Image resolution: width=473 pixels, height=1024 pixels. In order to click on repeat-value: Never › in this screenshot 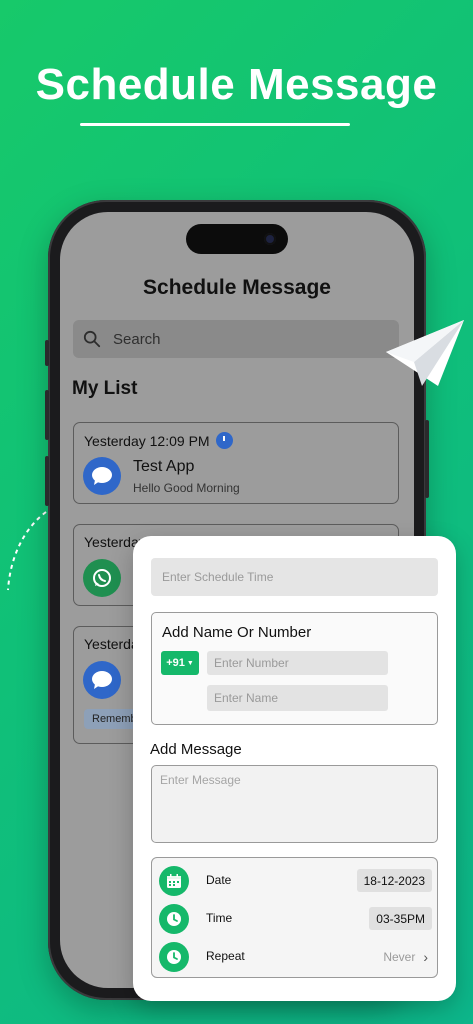, I will do `click(405, 956)`.